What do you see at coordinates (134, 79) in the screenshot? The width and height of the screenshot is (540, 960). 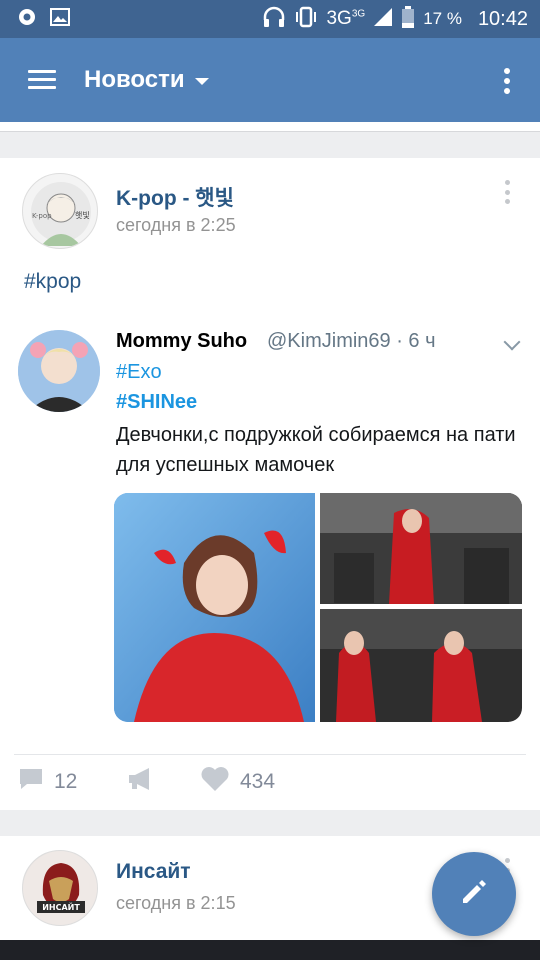 I see `page-title: Новости` at bounding box center [134, 79].